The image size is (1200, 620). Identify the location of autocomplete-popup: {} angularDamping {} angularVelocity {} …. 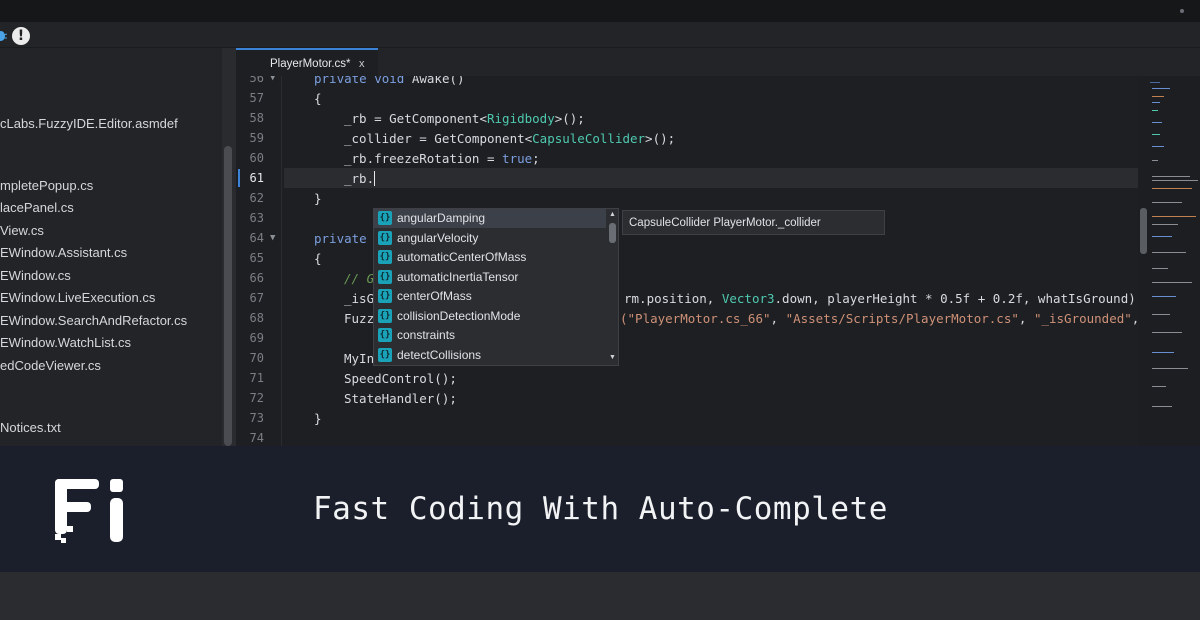
(496, 287).